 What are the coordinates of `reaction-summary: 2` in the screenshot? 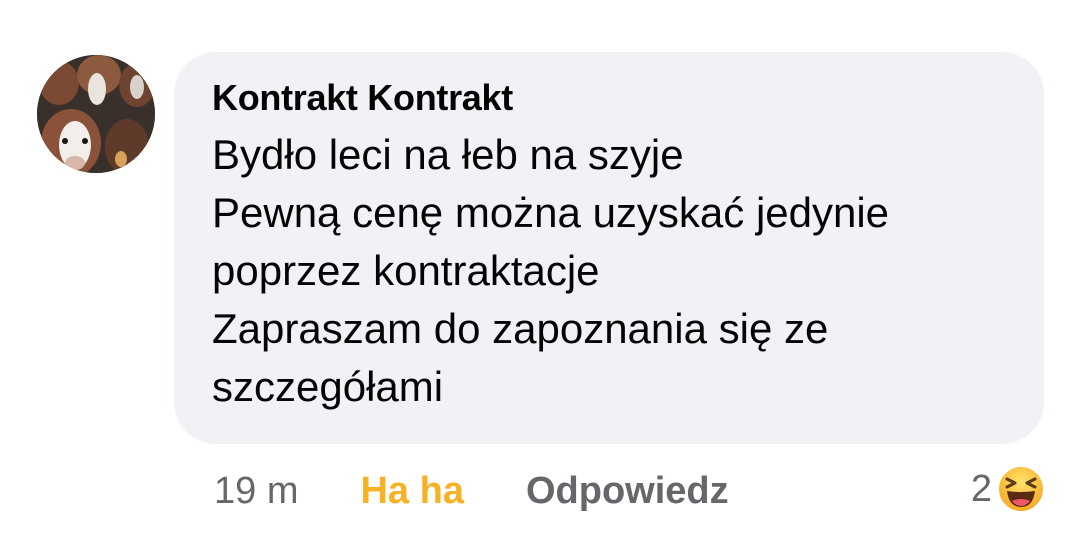 It's located at (1008, 489).